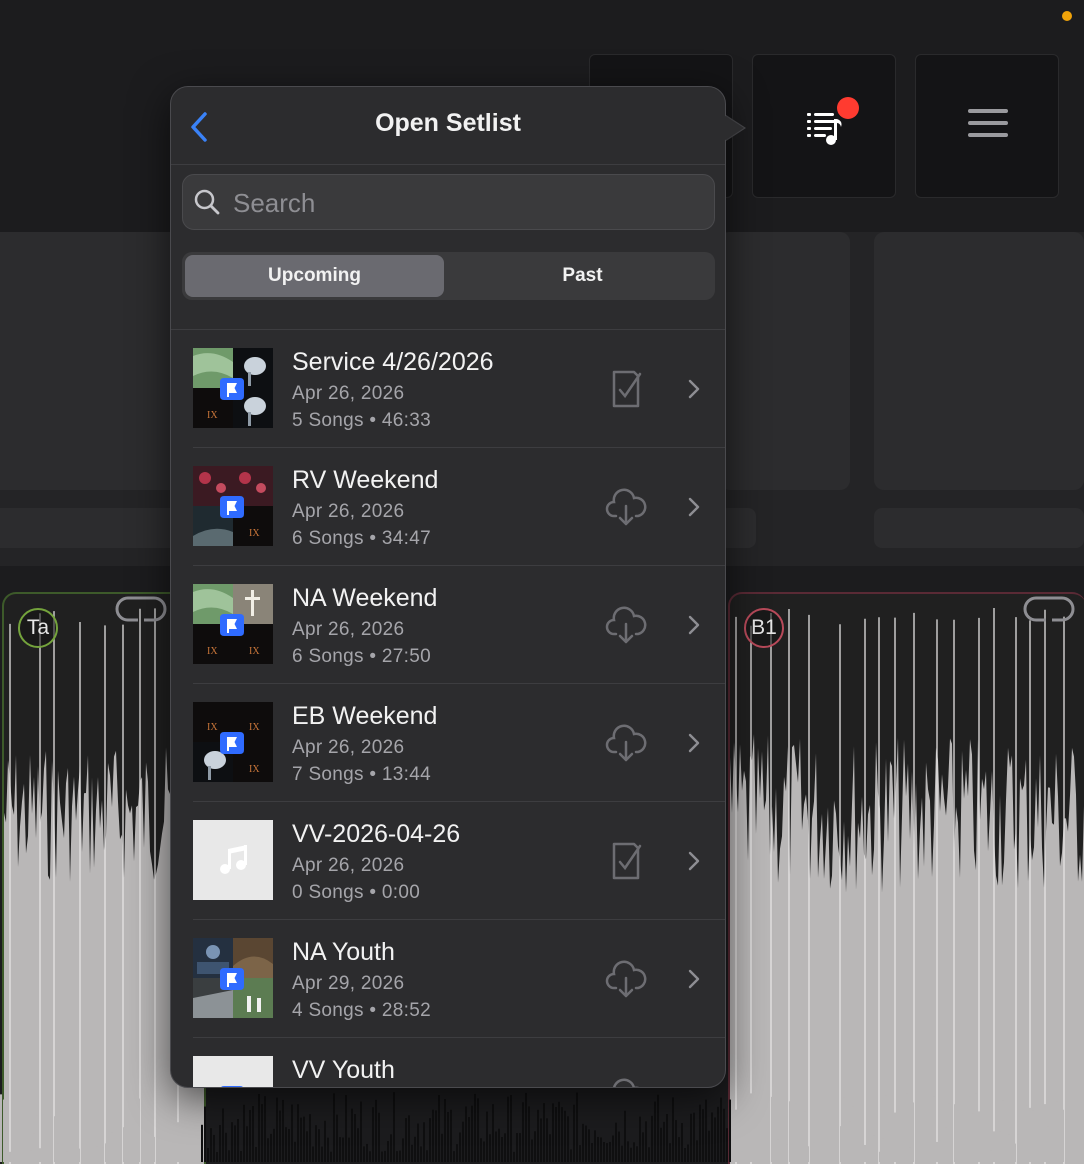 The width and height of the screenshot is (1084, 1164). Describe the element at coordinates (730, 128) in the screenshot. I see `popover-arrow-fill` at that location.